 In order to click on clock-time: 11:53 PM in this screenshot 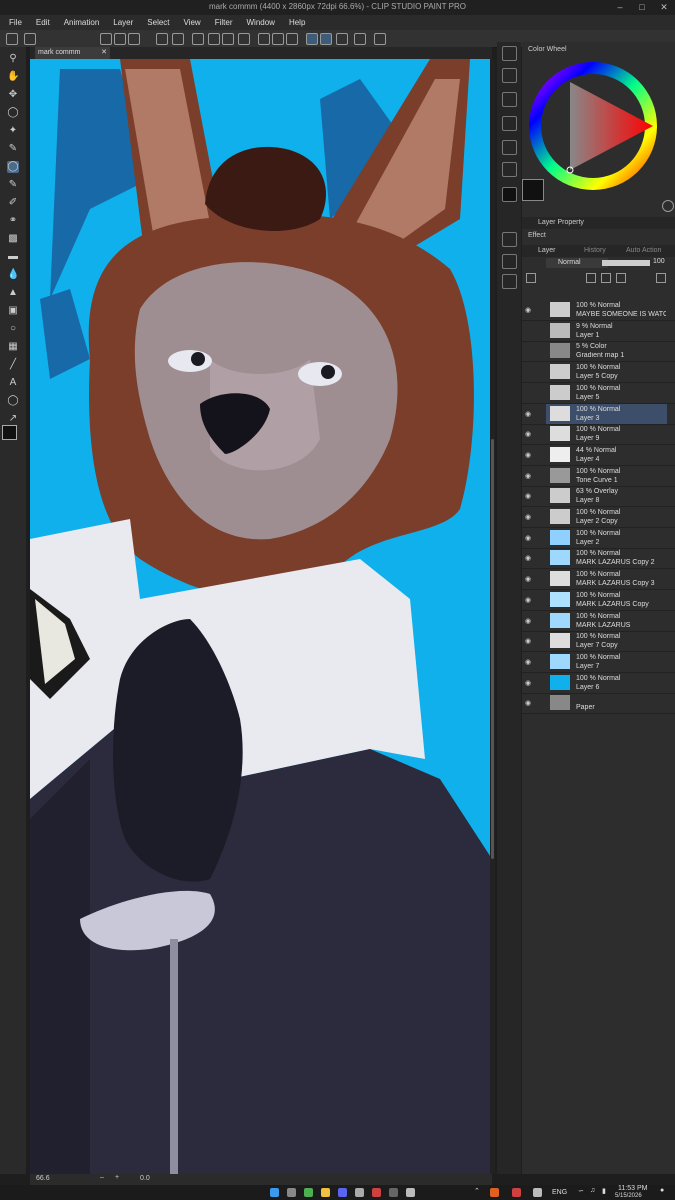, I will do `click(632, 1188)`.